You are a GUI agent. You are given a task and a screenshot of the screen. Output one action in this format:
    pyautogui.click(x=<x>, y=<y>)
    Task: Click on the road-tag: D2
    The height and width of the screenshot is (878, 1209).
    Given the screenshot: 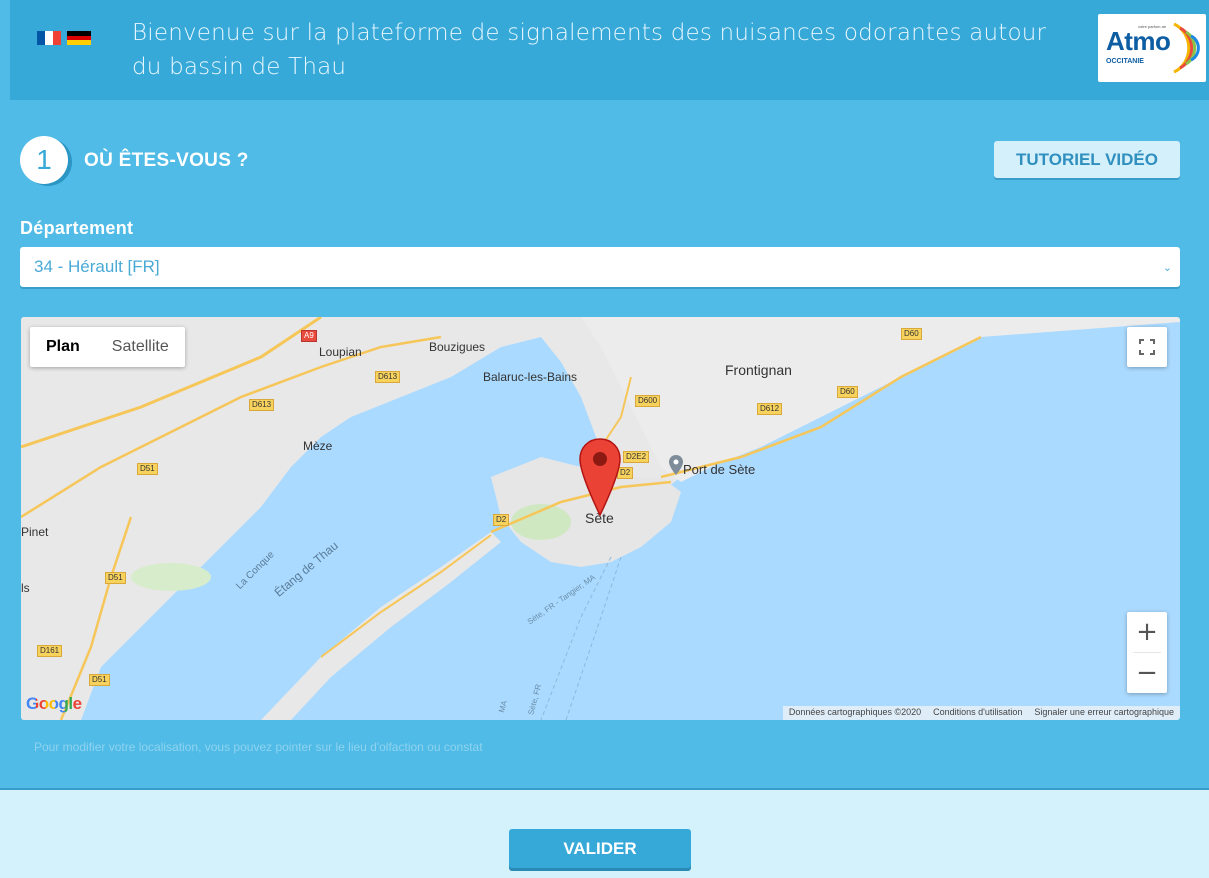 What is the action you would take?
    pyautogui.click(x=501, y=520)
    